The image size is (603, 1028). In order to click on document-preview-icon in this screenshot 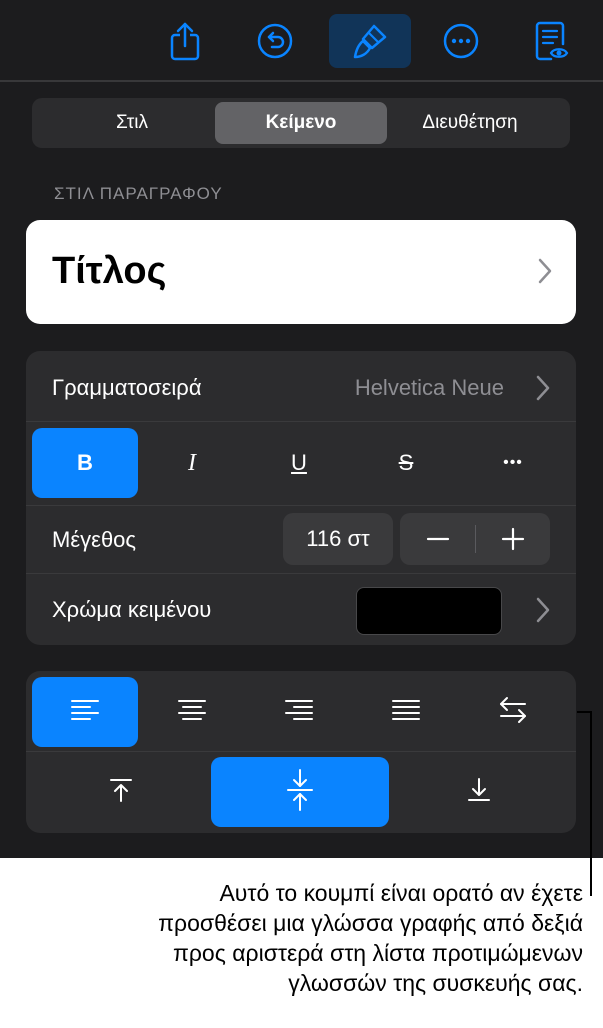, I will do `click(551, 41)`.